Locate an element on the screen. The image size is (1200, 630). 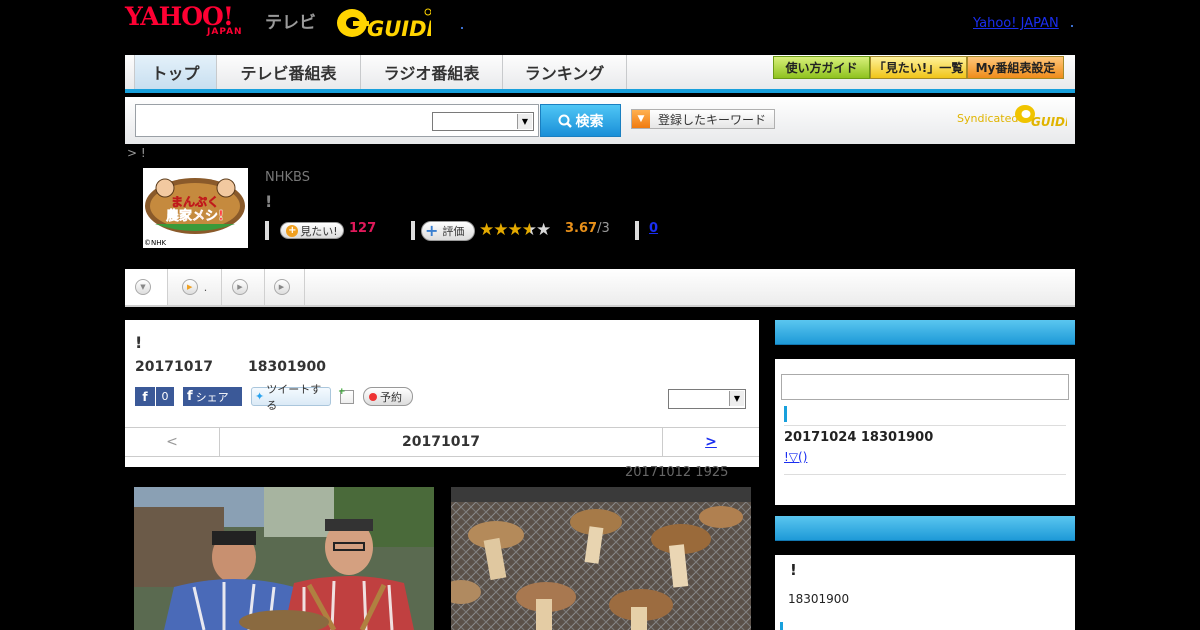
rate-label: 評価 is located at coordinates (453, 231).